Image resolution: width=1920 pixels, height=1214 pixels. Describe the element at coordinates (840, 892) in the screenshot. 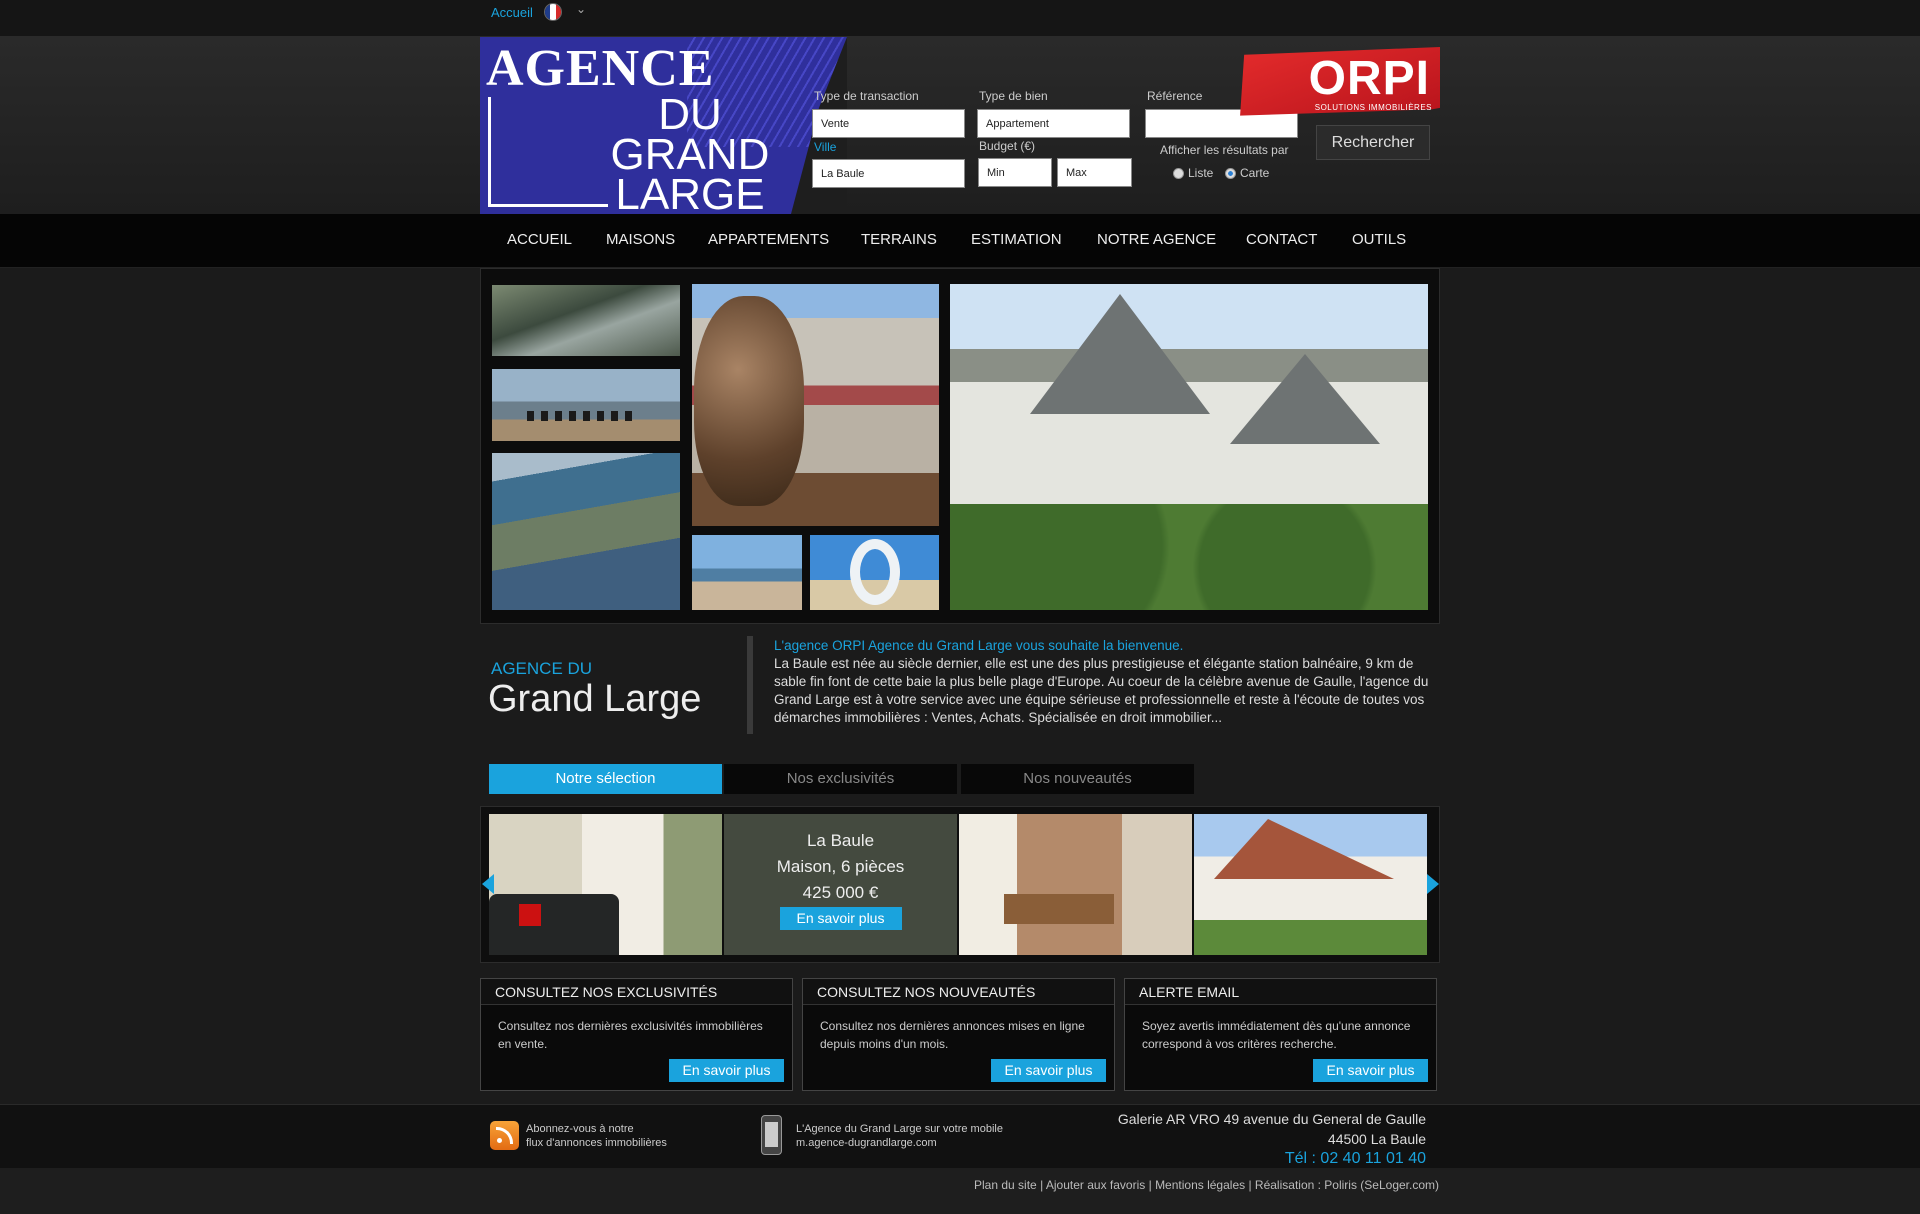

I see `featured-price: 425 000 €` at that location.